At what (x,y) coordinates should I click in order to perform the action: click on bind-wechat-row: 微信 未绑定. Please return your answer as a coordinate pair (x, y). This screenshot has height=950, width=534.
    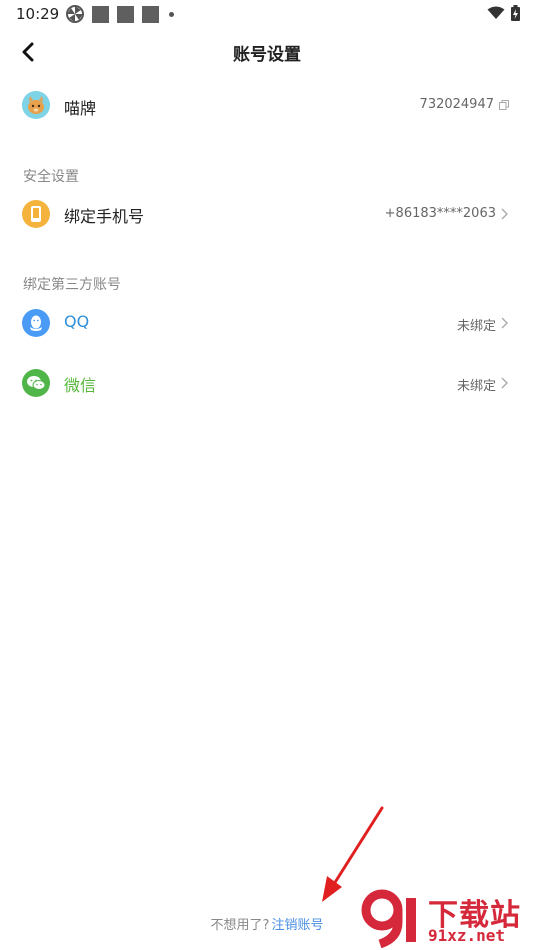
    Looking at the image, I should click on (267, 384).